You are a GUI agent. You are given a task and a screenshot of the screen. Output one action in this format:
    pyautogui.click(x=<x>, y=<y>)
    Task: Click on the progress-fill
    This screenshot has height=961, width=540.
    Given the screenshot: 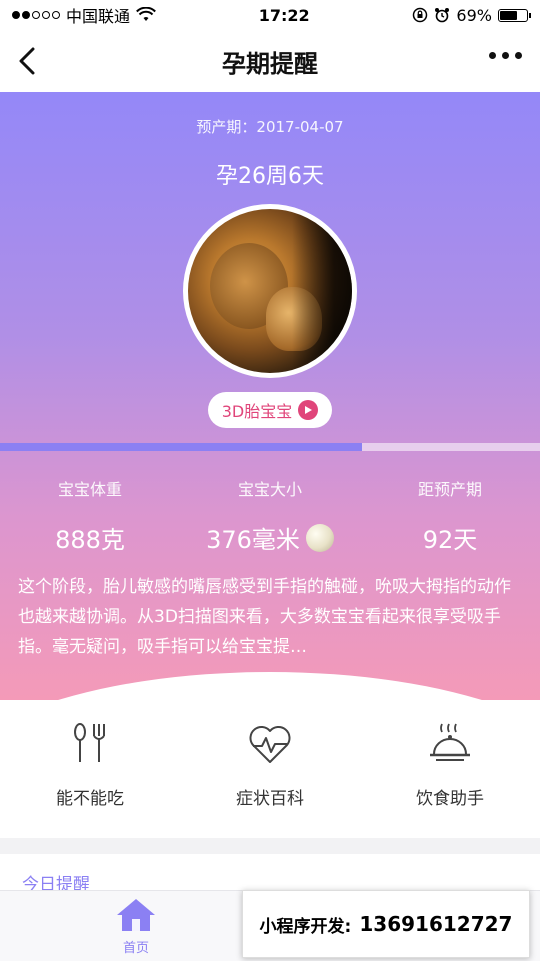 What is the action you would take?
    pyautogui.click(x=181, y=447)
    